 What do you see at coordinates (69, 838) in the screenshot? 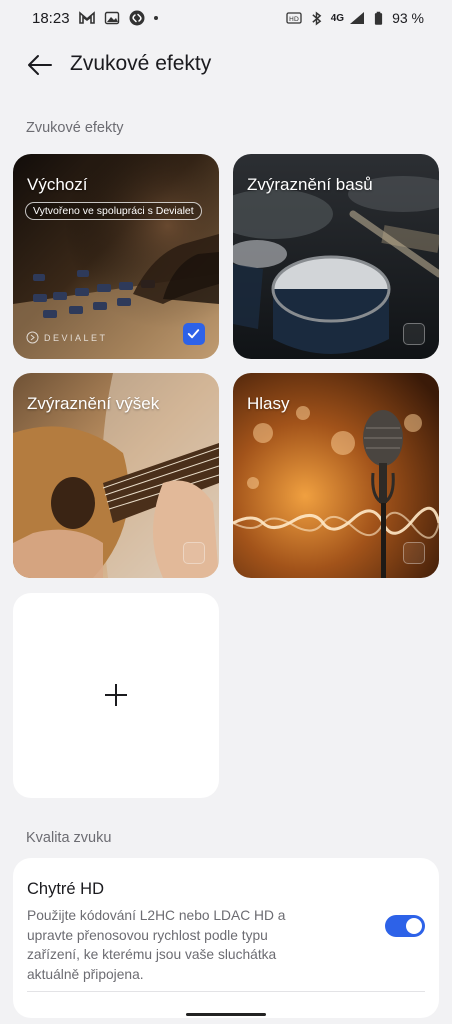
I see `quality-section-label: Kvalita zvuku` at bounding box center [69, 838].